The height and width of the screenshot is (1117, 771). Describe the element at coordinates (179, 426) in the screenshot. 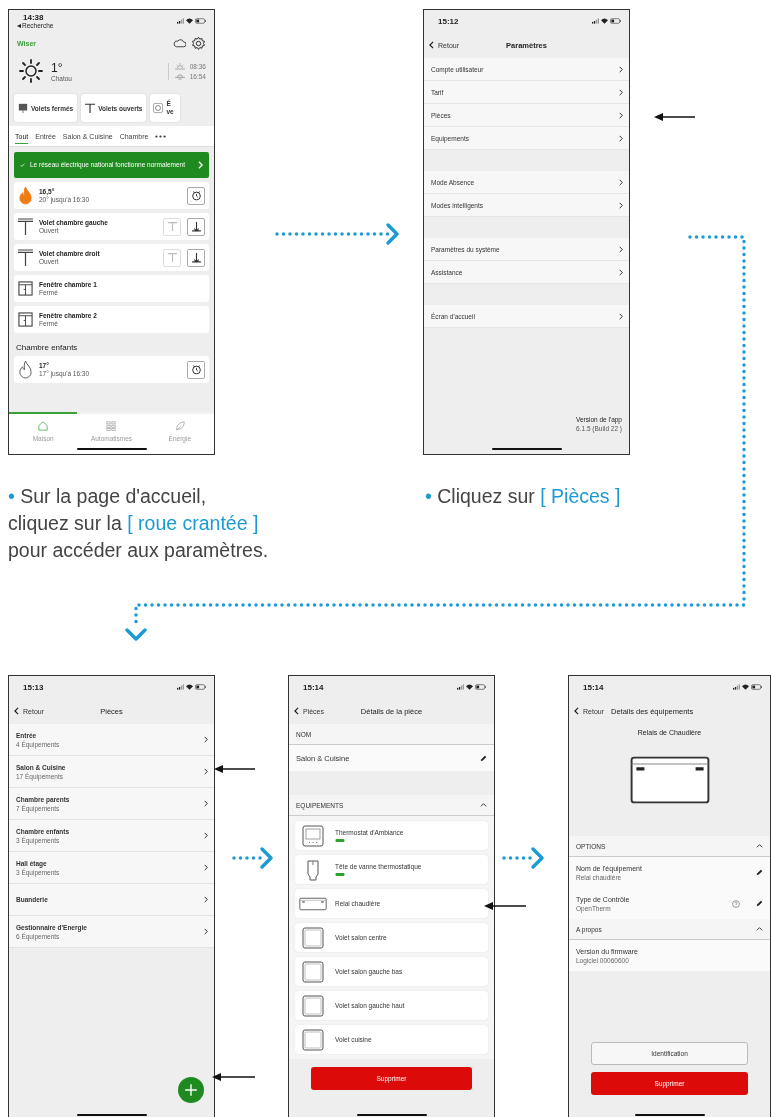

I see `leaf-icon` at that location.